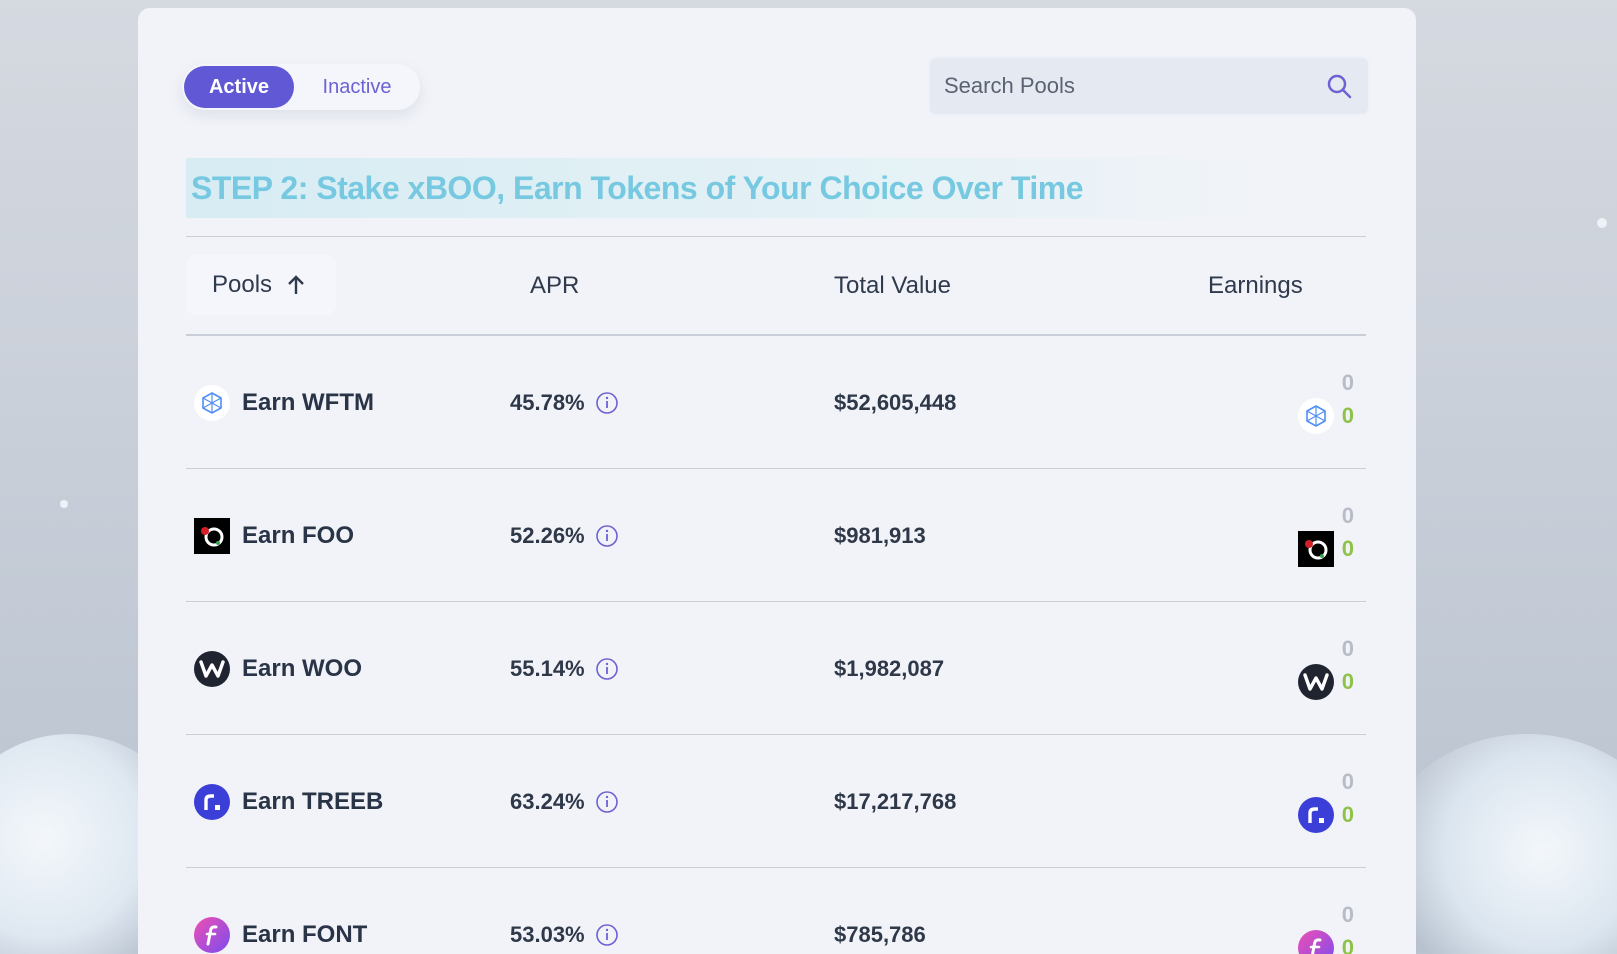 The height and width of the screenshot is (954, 1617). I want to click on table-header: Pools APR Total Value Earnings, so click(776, 285).